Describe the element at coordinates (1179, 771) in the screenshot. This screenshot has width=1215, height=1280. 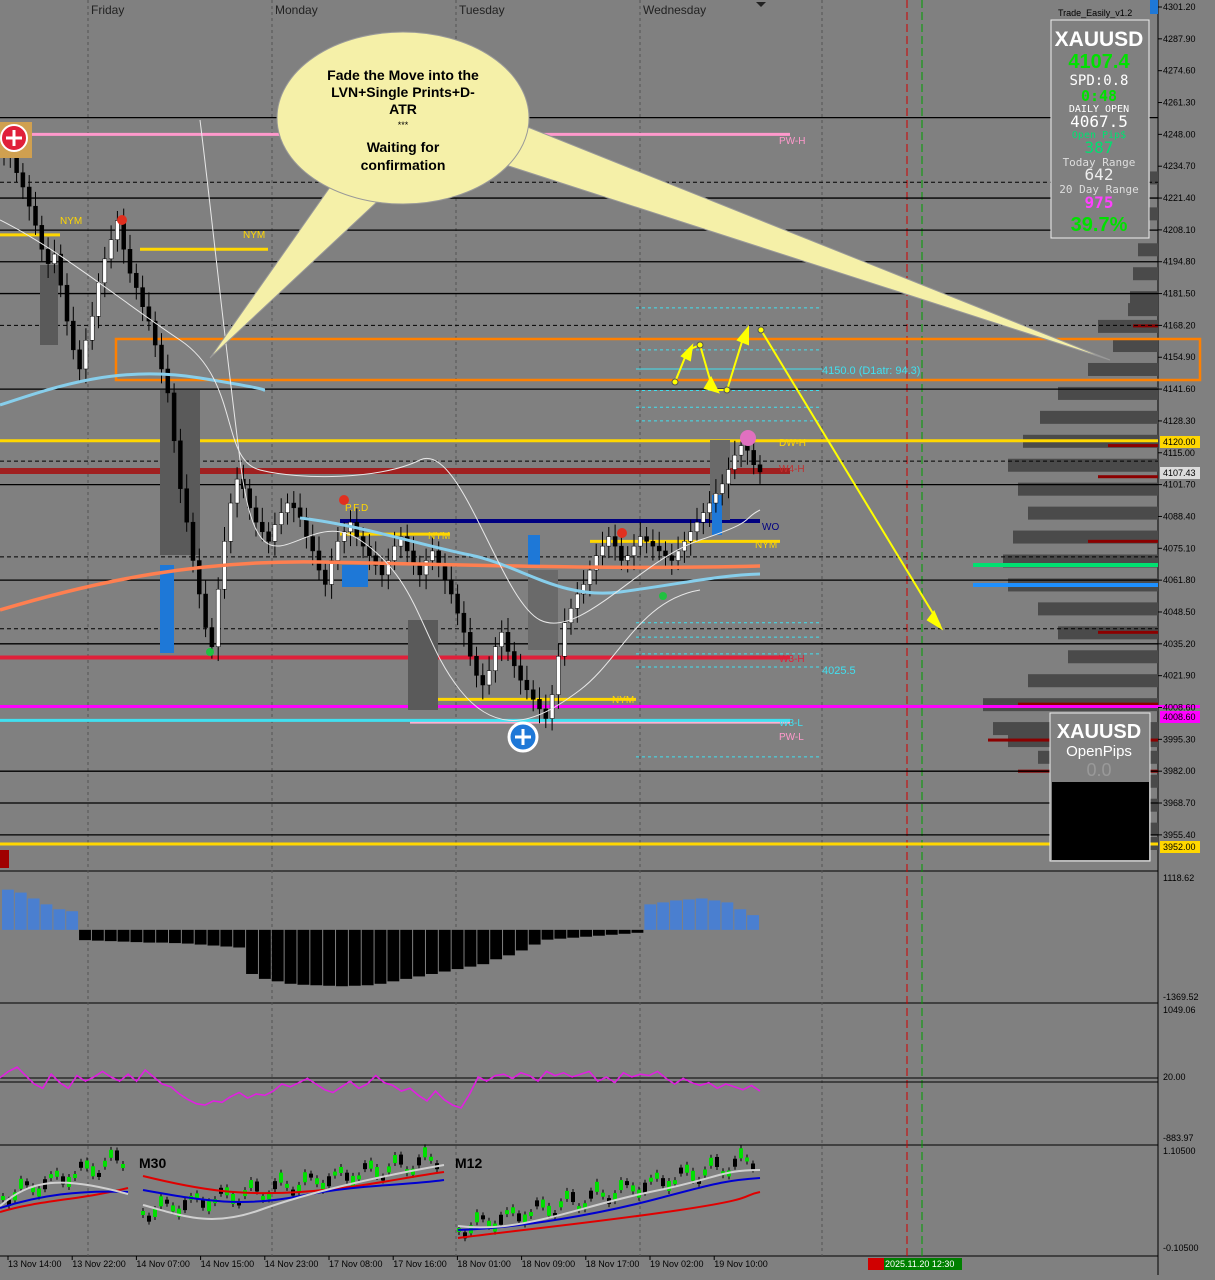
I see `price-tick: 3982.00` at that location.